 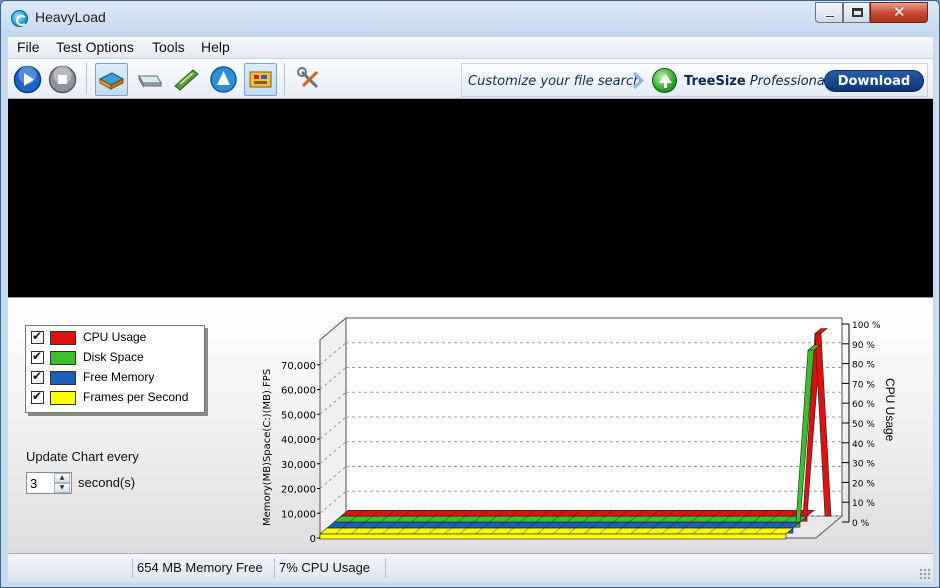 I want to click on treesize-product-name: TreeSize Professional, so click(x=756, y=81).